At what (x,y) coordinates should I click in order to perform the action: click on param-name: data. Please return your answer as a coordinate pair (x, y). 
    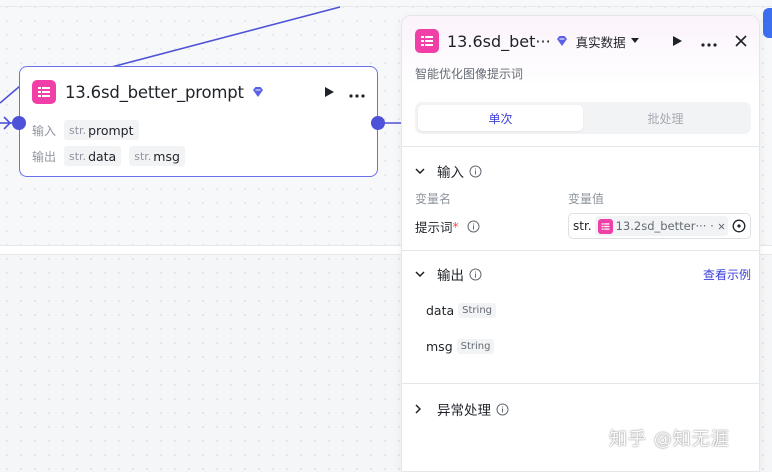
    Looking at the image, I should click on (102, 156).